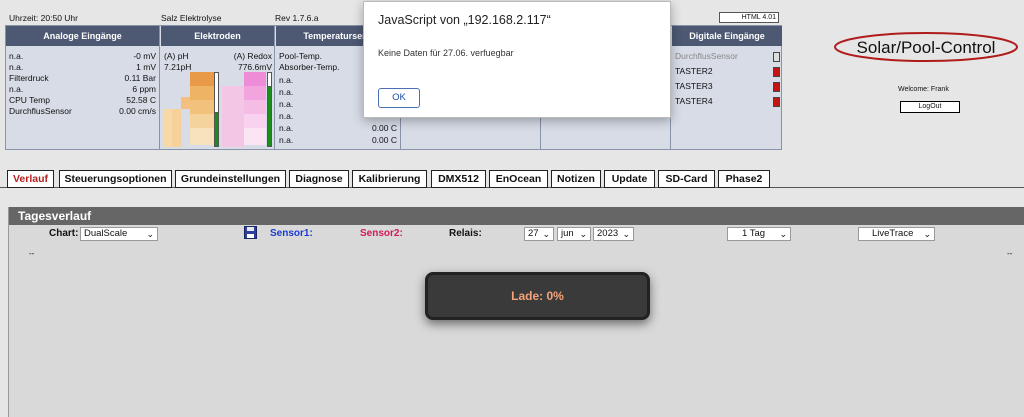 The height and width of the screenshot is (417, 1024). Describe the element at coordinates (749, 17) in the screenshot. I see `html-validation-badge: HTML 4.01` at that location.